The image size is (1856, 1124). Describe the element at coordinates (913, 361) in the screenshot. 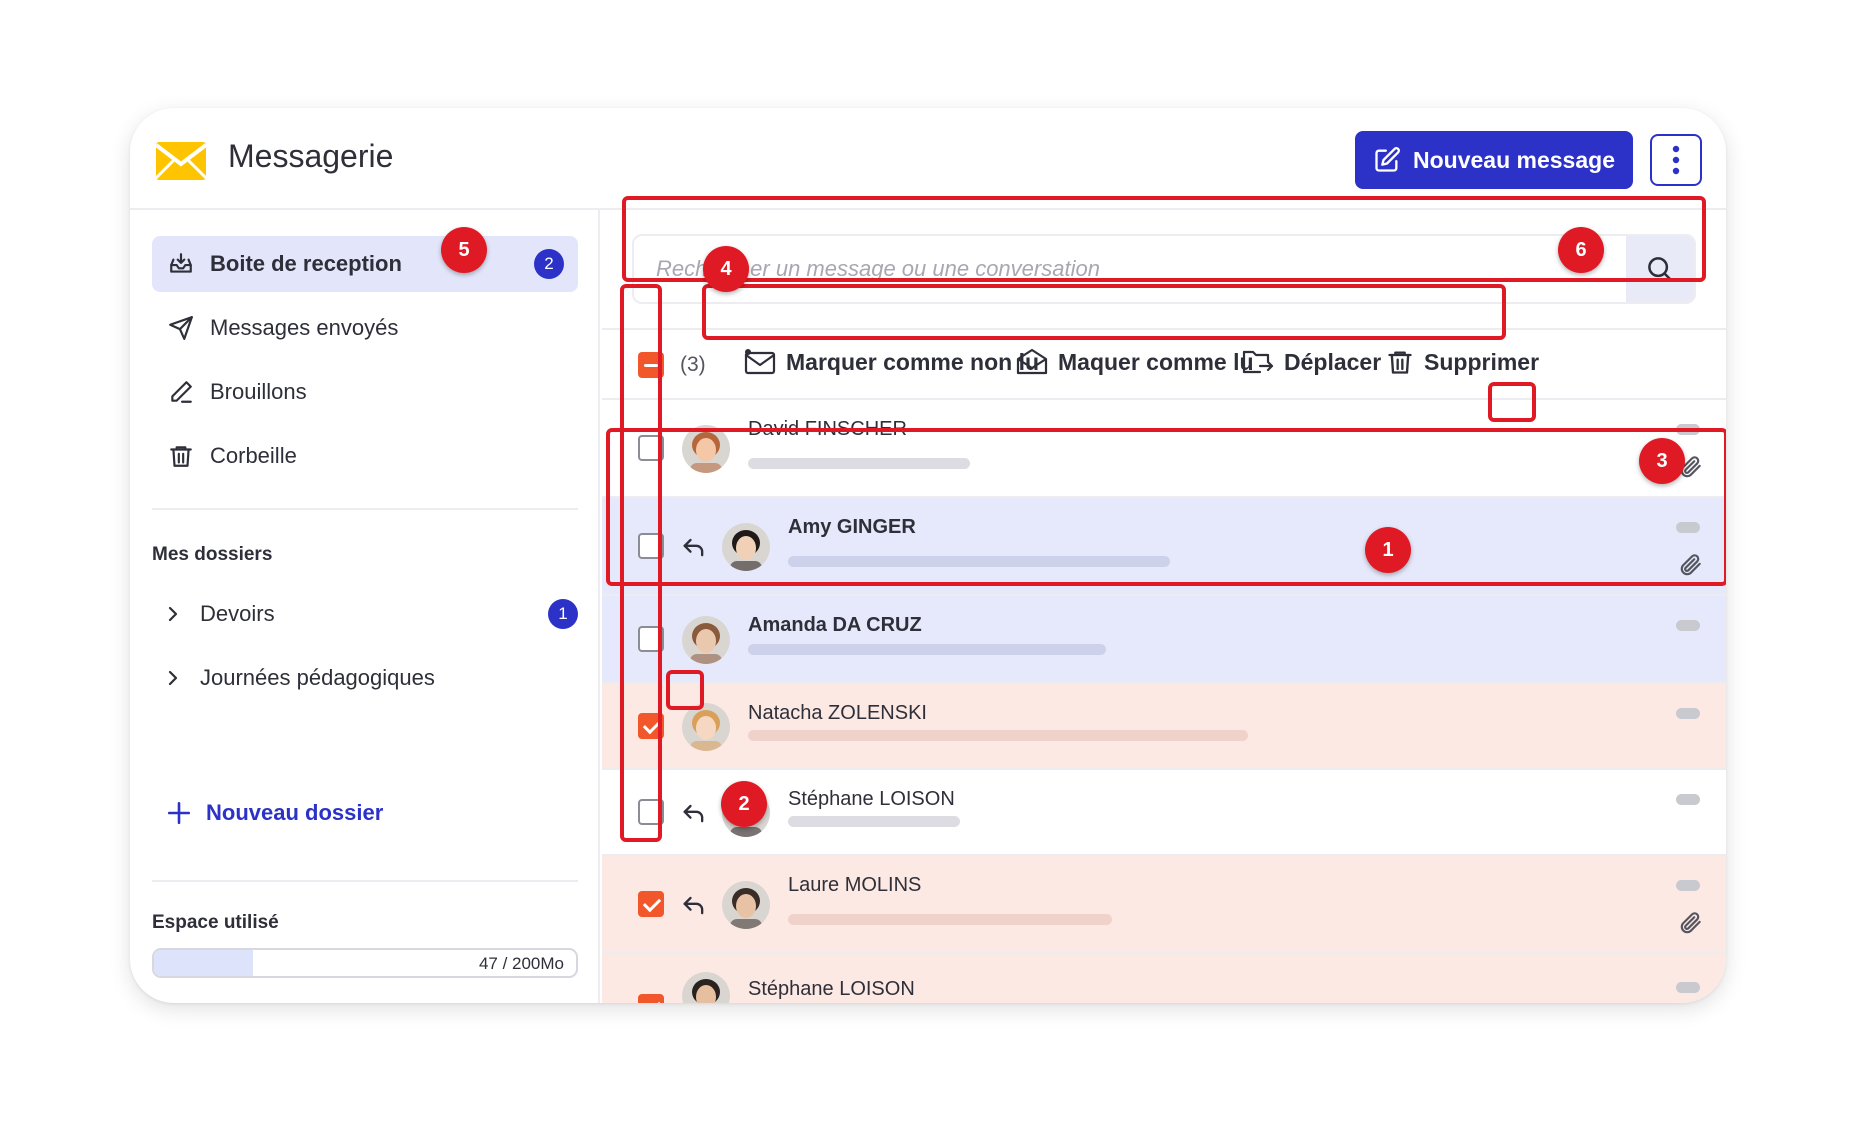

I see `mark-unread-label: Marquer comme non lu` at that location.